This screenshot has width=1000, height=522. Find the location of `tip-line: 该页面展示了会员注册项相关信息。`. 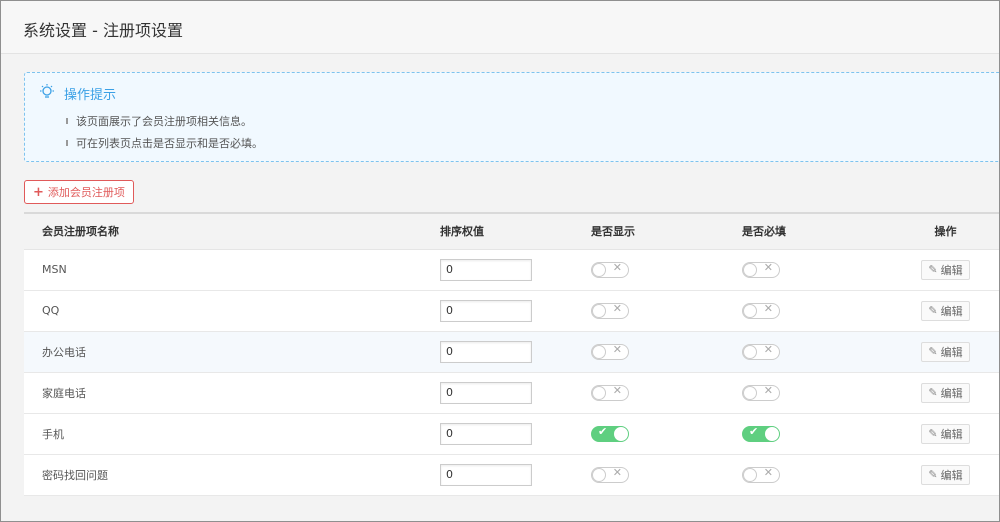

tip-line: 该页面展示了会员注册项相关信息。 is located at coordinates (159, 121).